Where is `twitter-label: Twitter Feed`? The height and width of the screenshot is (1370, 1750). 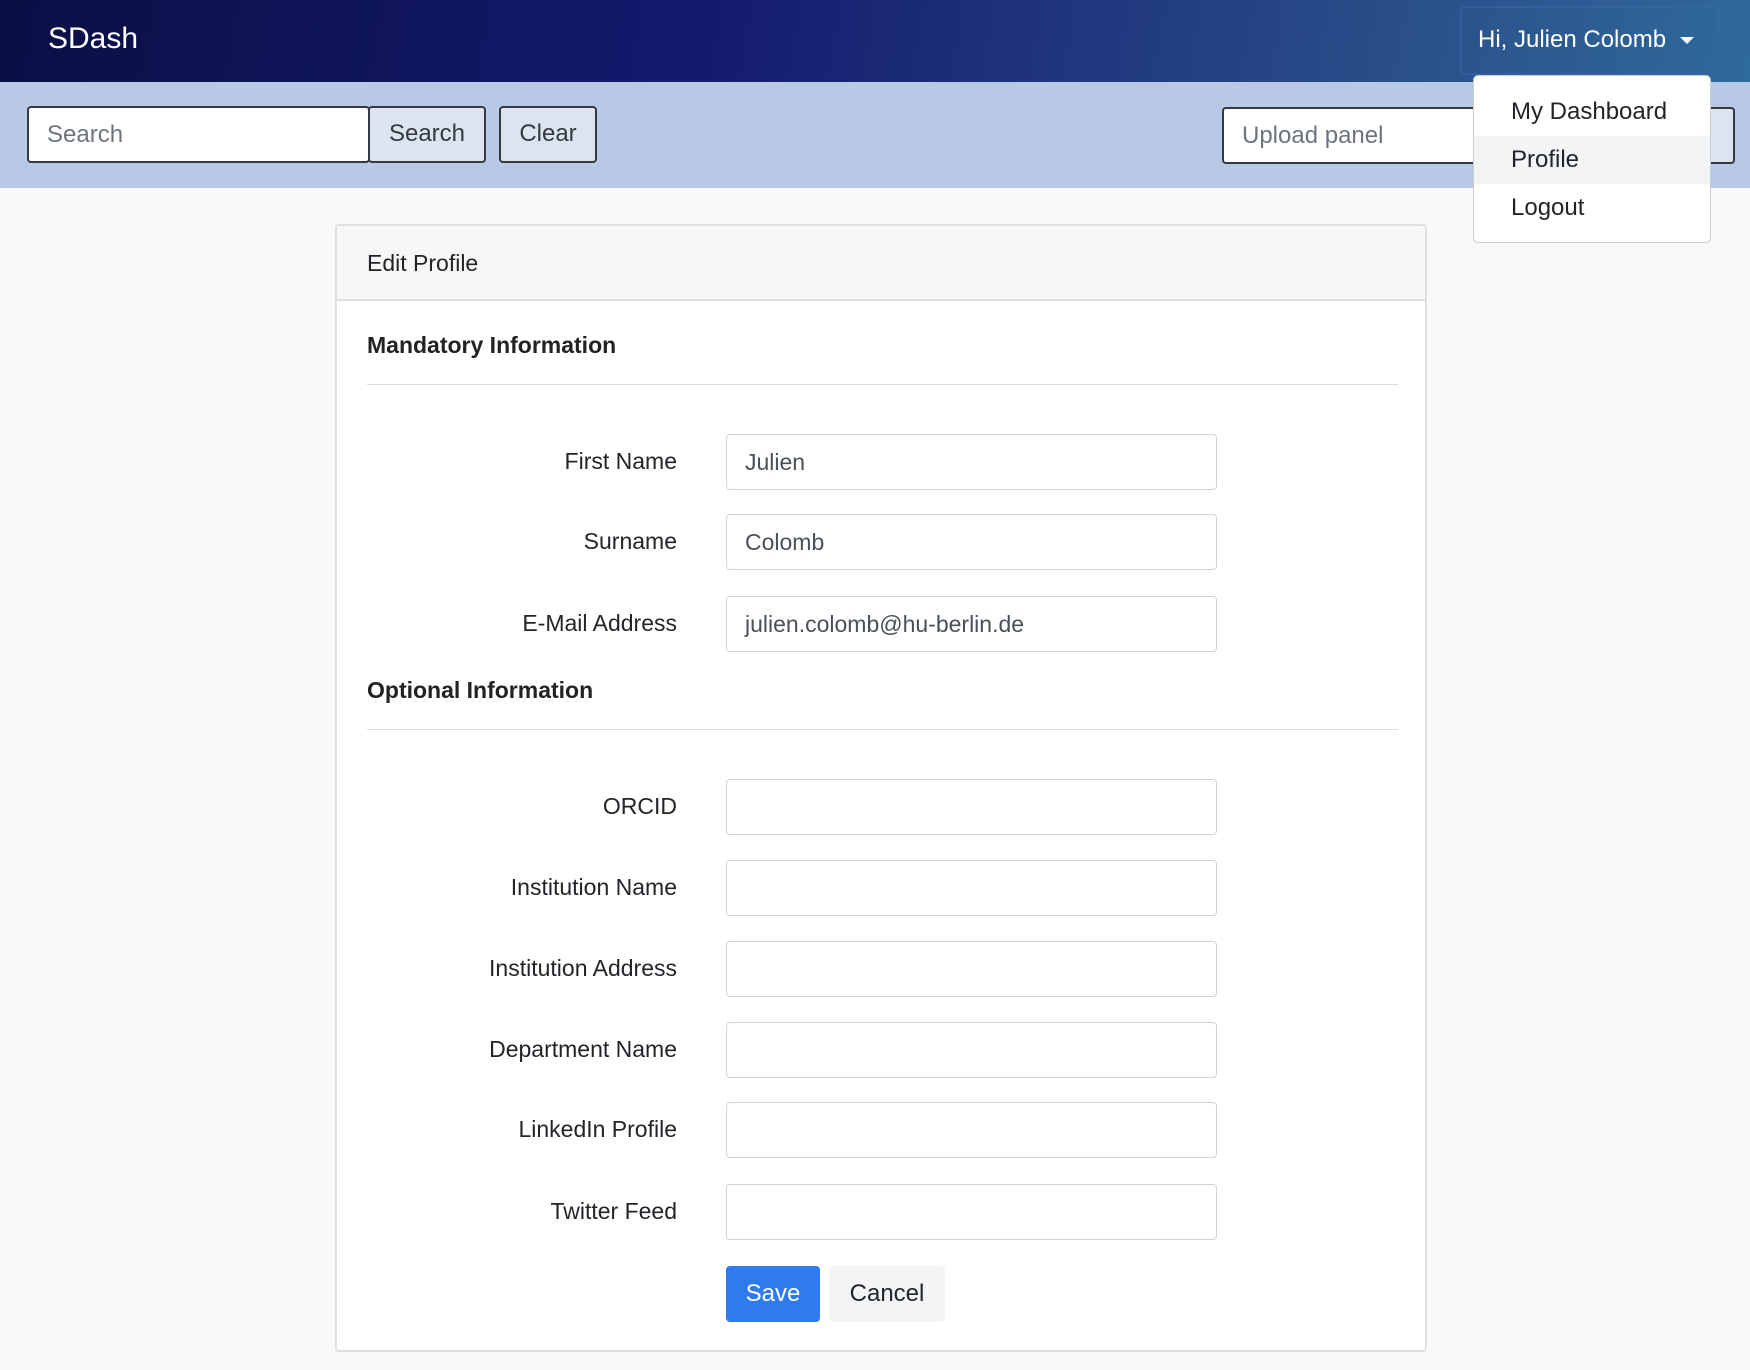 twitter-label: Twitter Feed is located at coordinates (613, 1211).